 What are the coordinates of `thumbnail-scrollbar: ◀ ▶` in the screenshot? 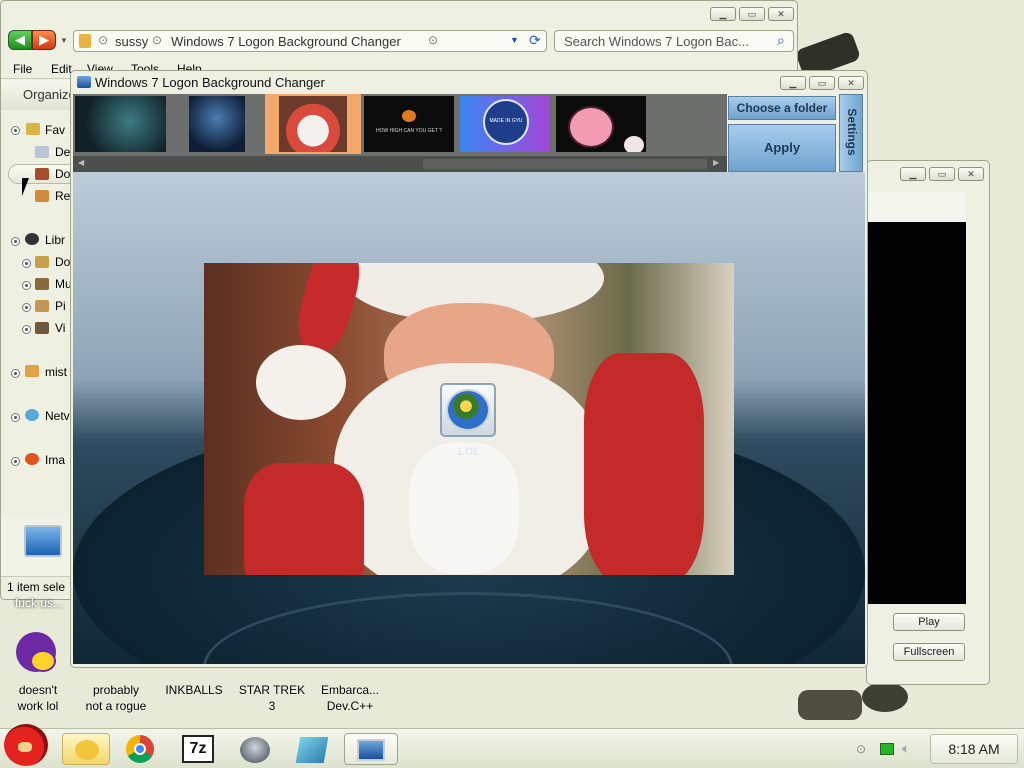 It's located at (400, 164).